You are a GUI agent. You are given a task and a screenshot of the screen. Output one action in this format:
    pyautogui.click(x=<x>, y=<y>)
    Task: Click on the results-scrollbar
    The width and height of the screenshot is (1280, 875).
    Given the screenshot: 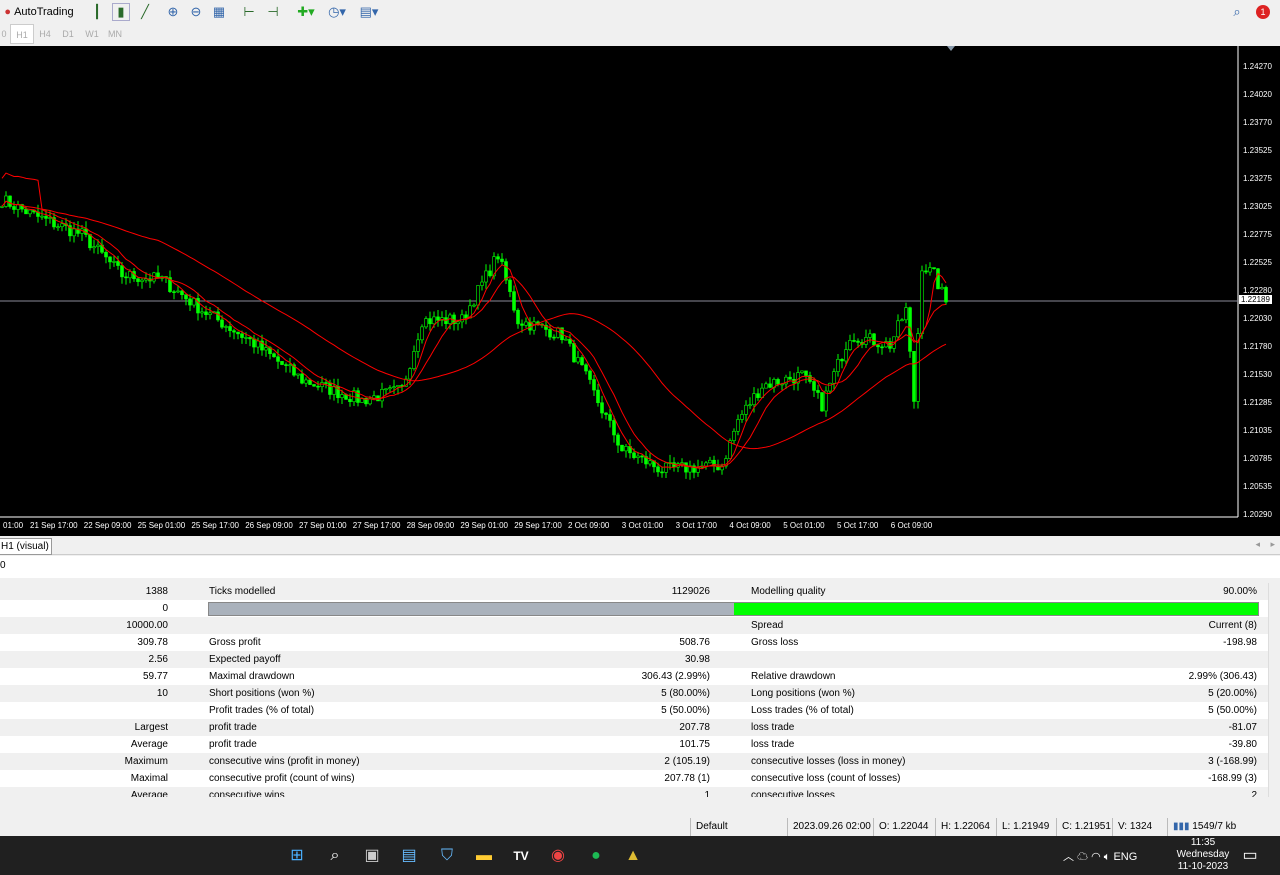 What is the action you would take?
    pyautogui.click(x=1274, y=690)
    